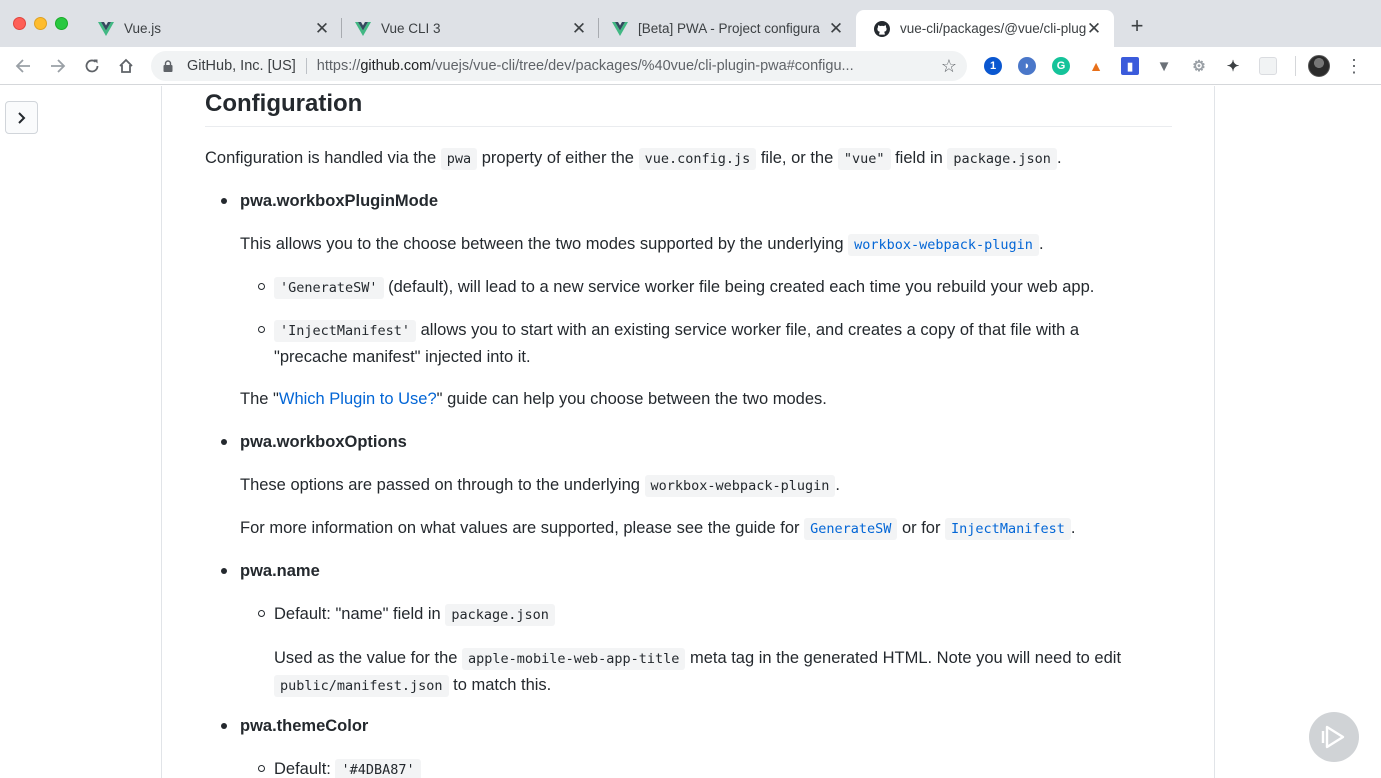 Image resolution: width=1381 pixels, height=778 pixels. I want to click on back-arrow-icon, so click(22, 66).